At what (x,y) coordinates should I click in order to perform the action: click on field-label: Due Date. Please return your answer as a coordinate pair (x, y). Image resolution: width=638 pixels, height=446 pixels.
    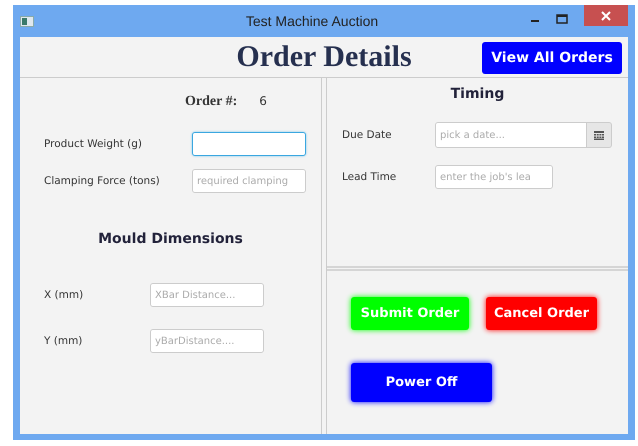
    Looking at the image, I should click on (367, 135).